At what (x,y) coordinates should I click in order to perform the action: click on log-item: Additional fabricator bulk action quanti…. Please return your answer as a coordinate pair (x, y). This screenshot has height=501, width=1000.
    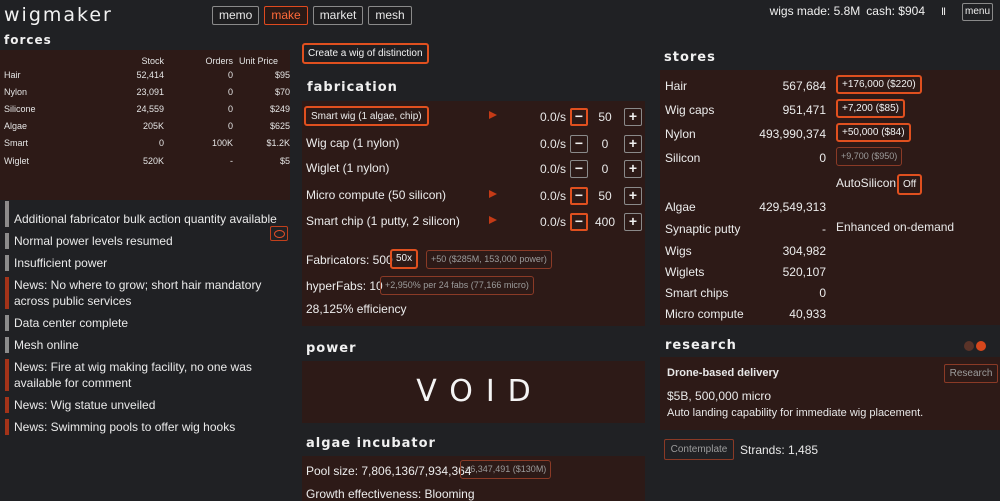
    Looking at the image, I should click on (147, 219).